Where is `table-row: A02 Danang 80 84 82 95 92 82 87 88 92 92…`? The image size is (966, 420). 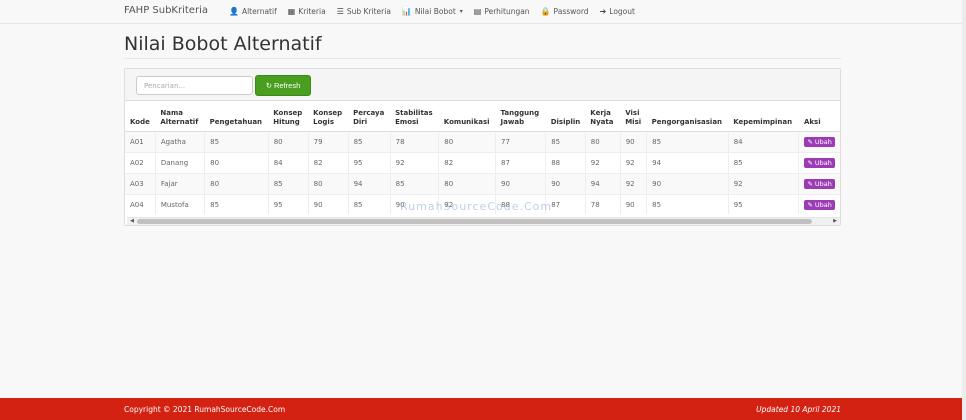
table-row: A02 Danang 80 84 82 95 92 82 87 88 92 92… is located at coordinates (482, 162).